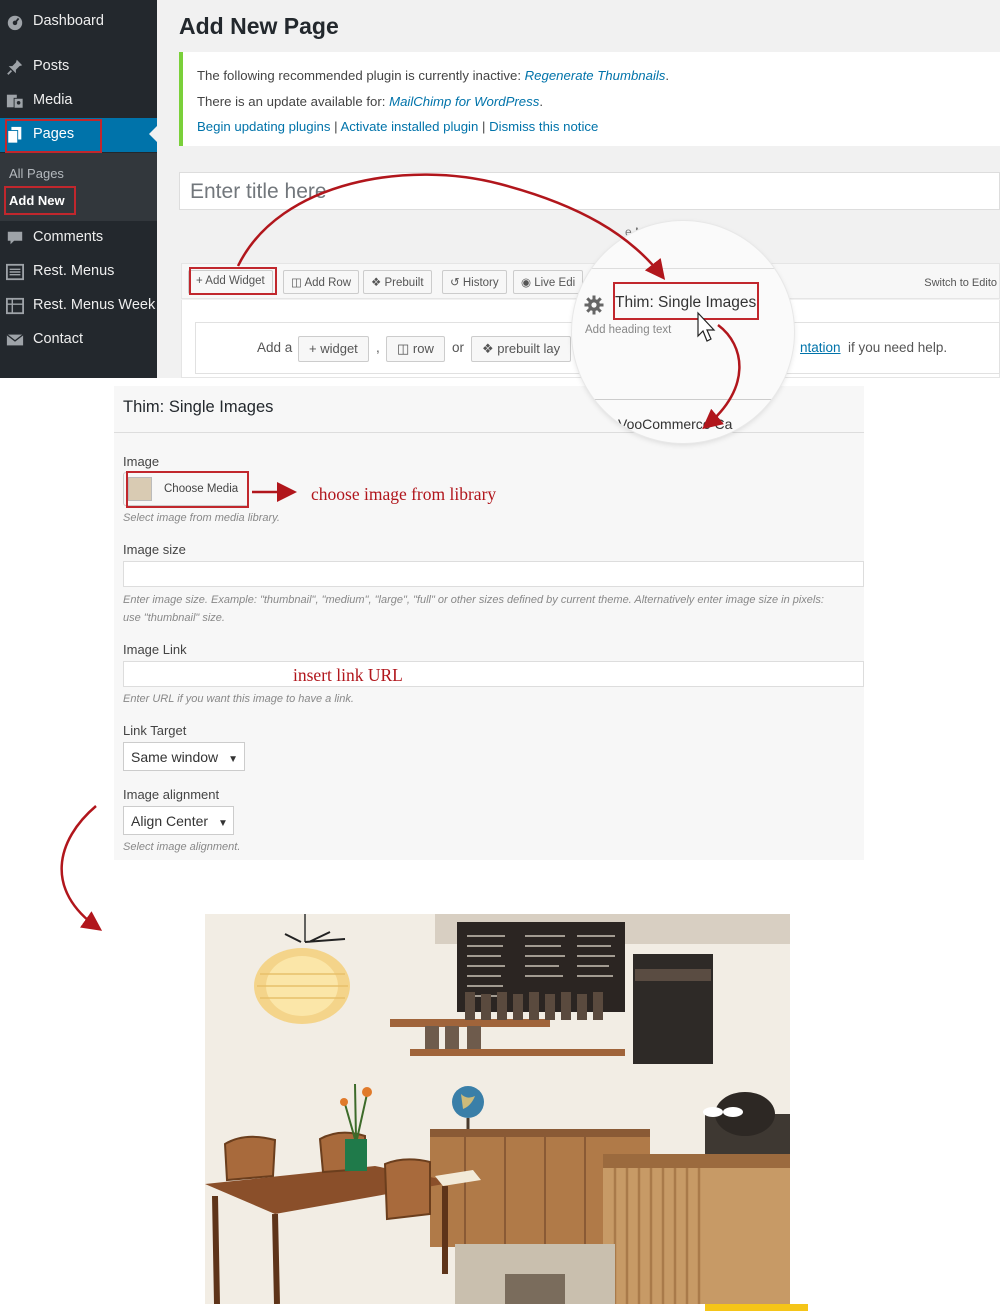  I want to click on sidebar-item-posts: Posts, so click(78, 67).